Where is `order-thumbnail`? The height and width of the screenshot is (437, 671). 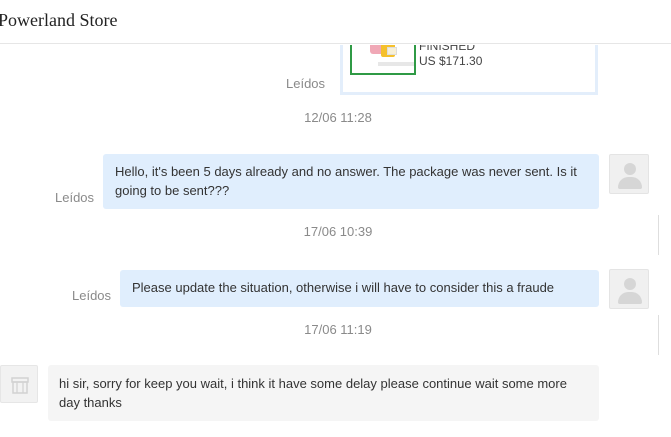
order-thumbnail is located at coordinates (383, 60).